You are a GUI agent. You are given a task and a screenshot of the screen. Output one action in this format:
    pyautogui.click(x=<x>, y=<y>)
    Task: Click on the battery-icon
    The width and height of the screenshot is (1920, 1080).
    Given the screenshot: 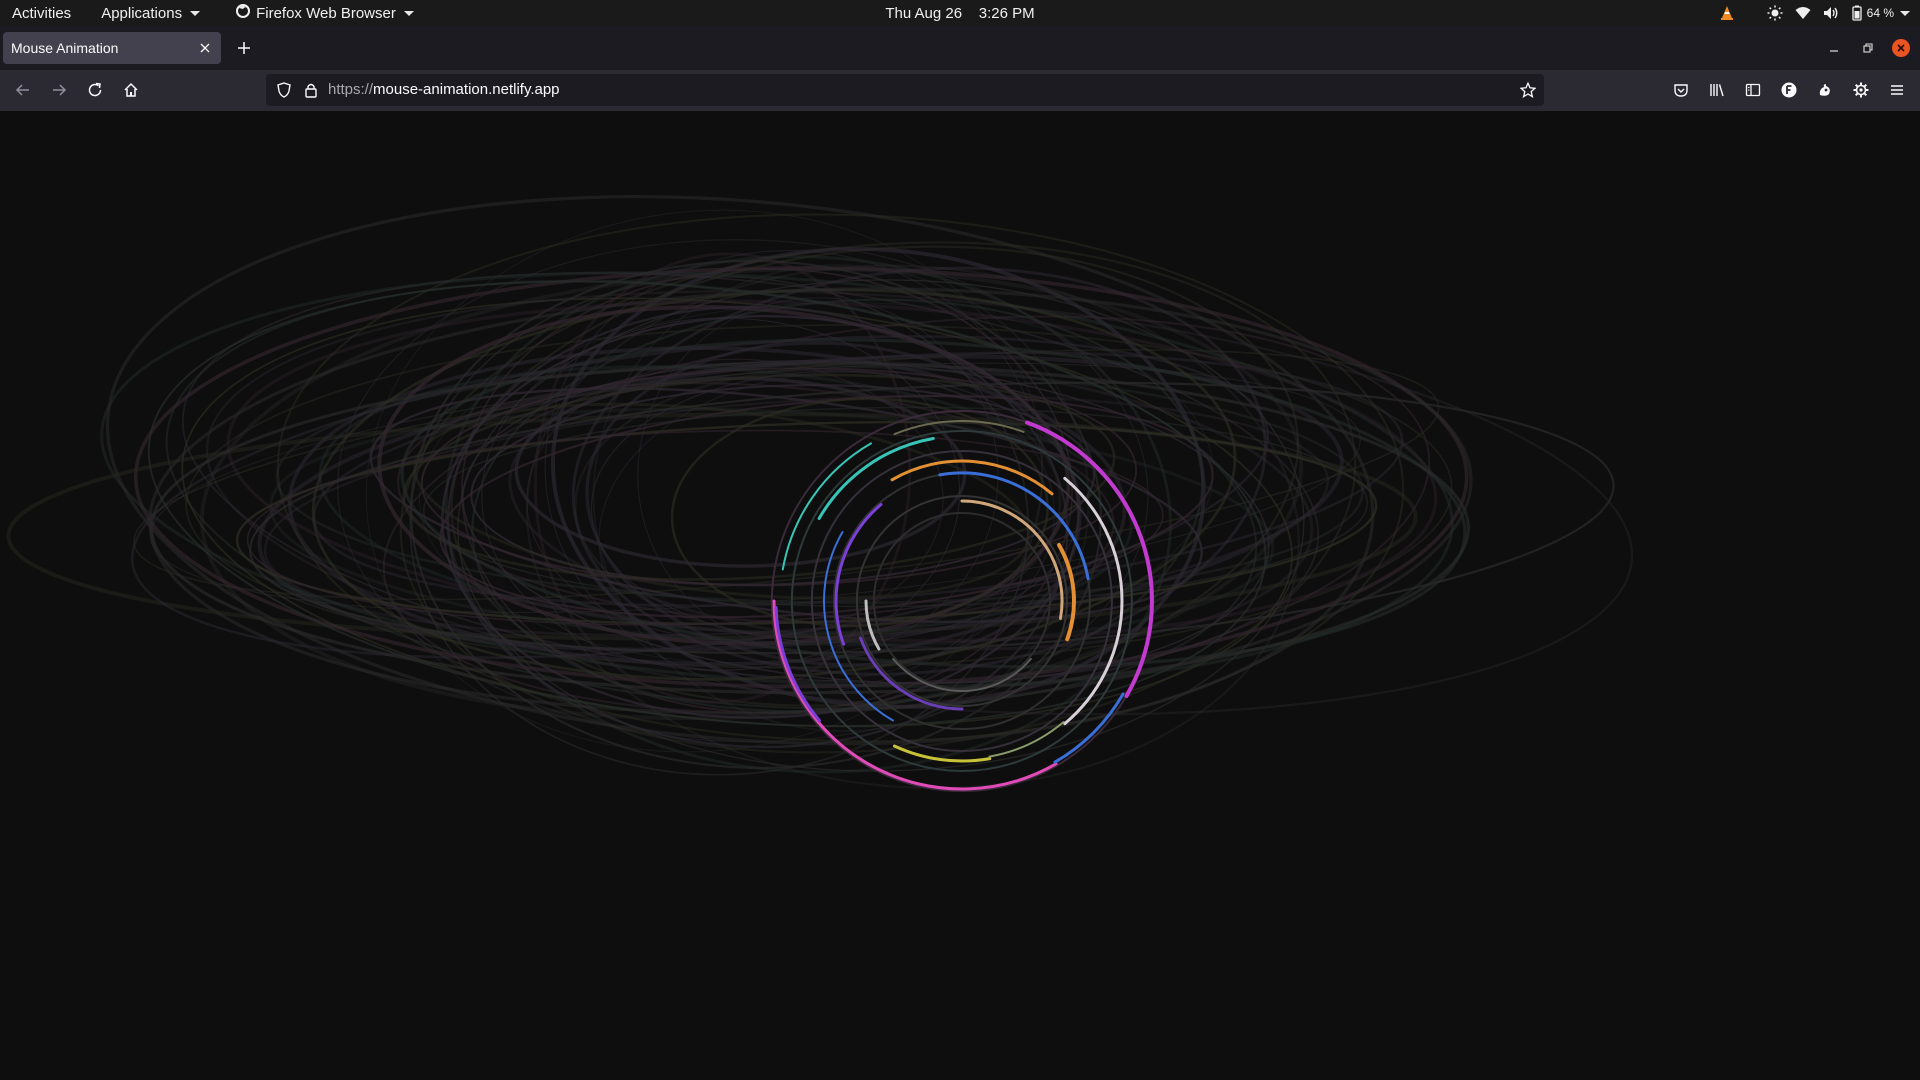 What is the action you would take?
    pyautogui.click(x=1857, y=13)
    